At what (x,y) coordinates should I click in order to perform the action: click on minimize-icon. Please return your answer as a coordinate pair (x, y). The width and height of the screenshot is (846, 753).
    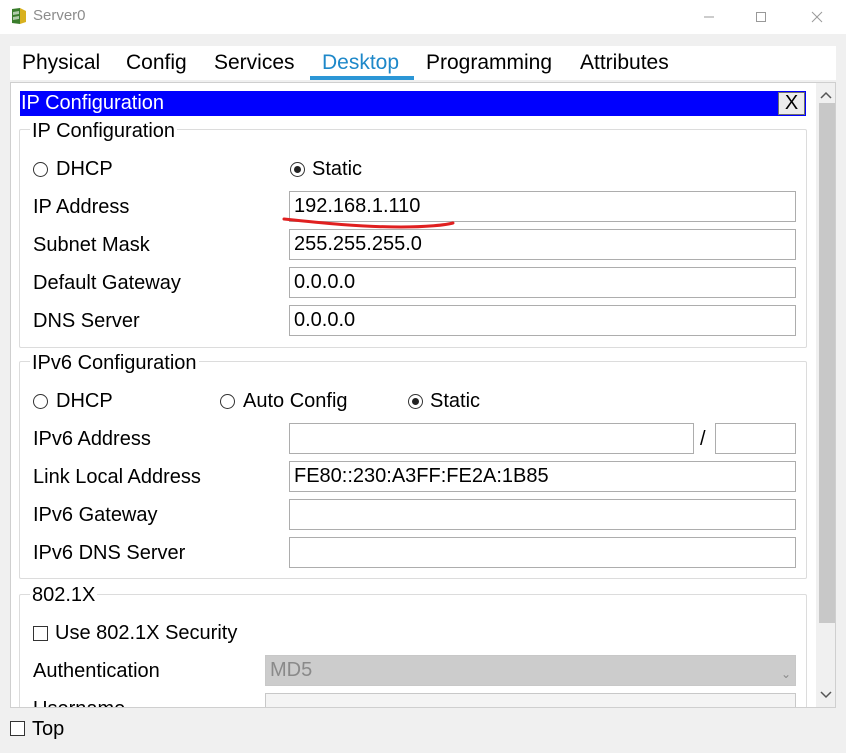
    Looking at the image, I should click on (709, 17).